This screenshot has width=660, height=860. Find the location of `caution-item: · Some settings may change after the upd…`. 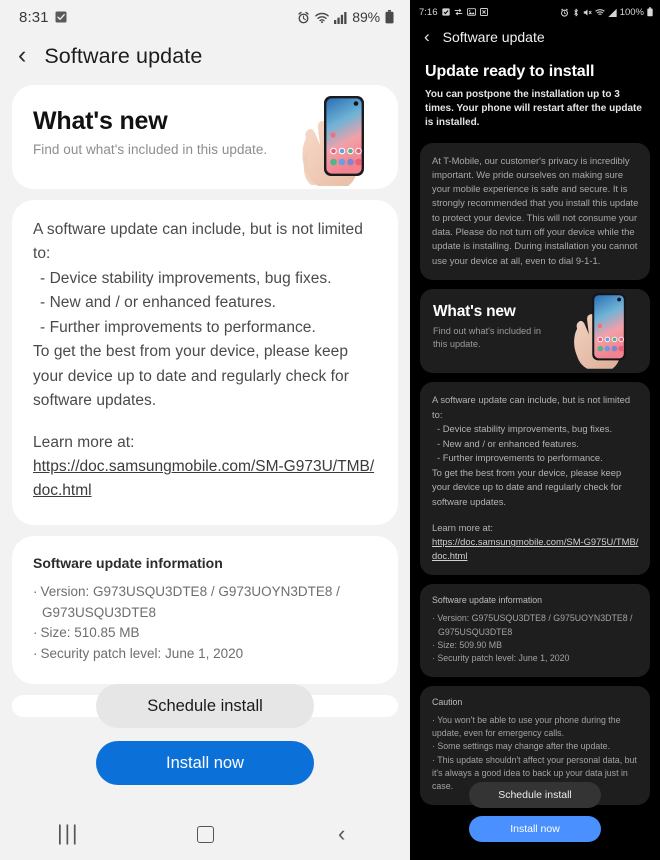

caution-item: · Some settings may change after the upd… is located at coordinates (535, 746).